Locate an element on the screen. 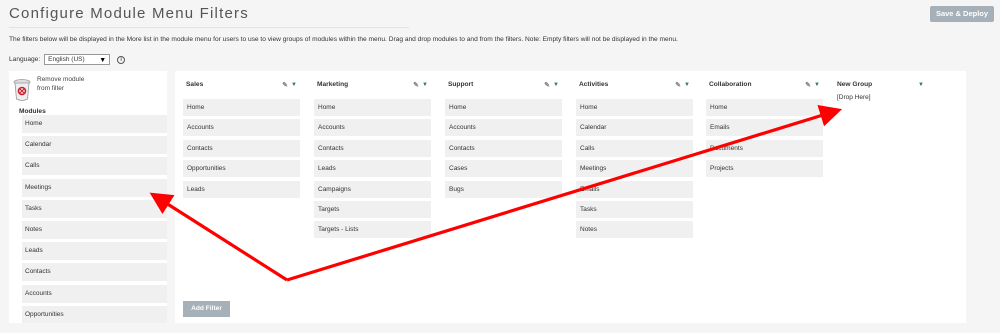 The height and width of the screenshot is (333, 1000). filter-group-title: Marketing is located at coordinates (332, 84).